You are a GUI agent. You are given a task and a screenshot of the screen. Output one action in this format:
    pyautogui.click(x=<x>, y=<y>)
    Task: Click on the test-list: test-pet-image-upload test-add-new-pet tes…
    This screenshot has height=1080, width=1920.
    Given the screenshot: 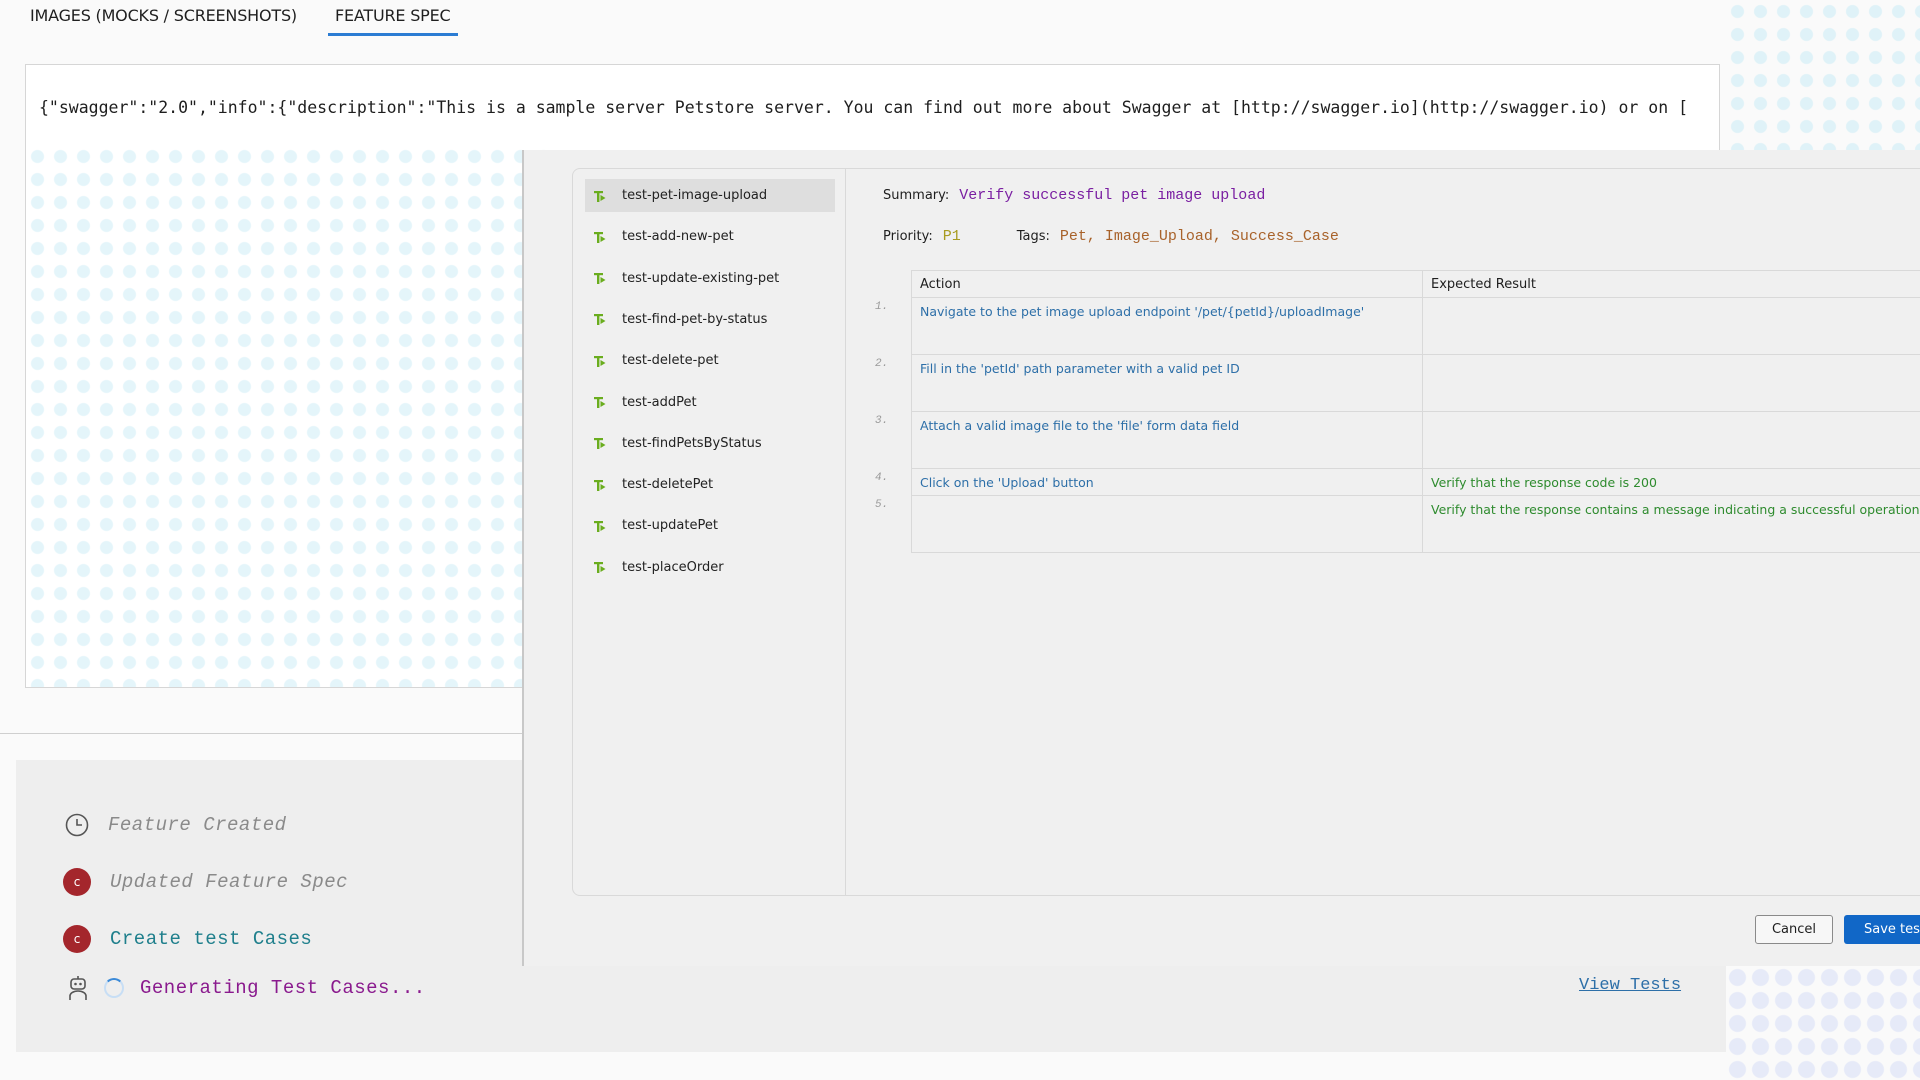 What is the action you would take?
    pyautogui.click(x=709, y=532)
    